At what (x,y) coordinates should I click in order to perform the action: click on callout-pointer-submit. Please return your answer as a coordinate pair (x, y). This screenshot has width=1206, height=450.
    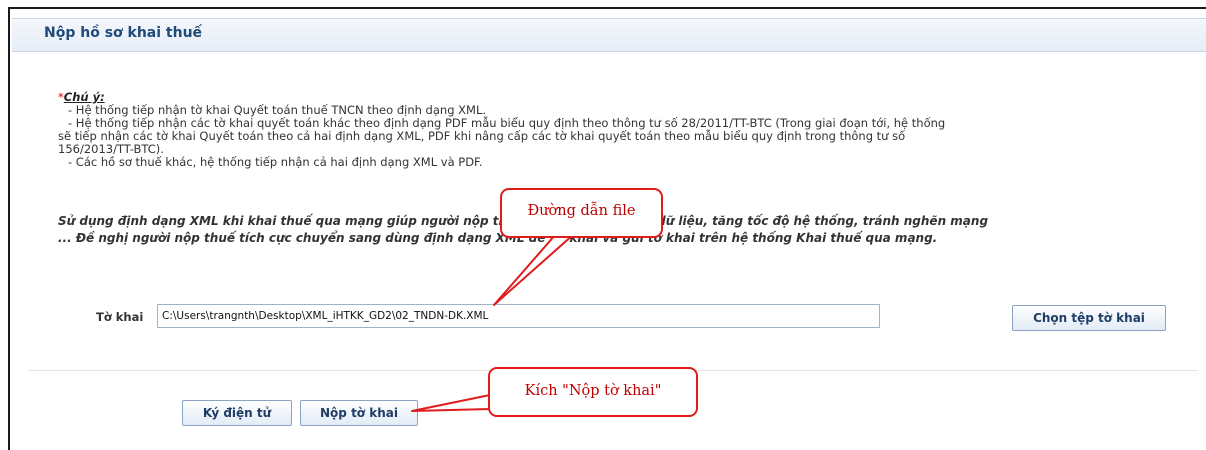
    Looking at the image, I should click on (451, 403).